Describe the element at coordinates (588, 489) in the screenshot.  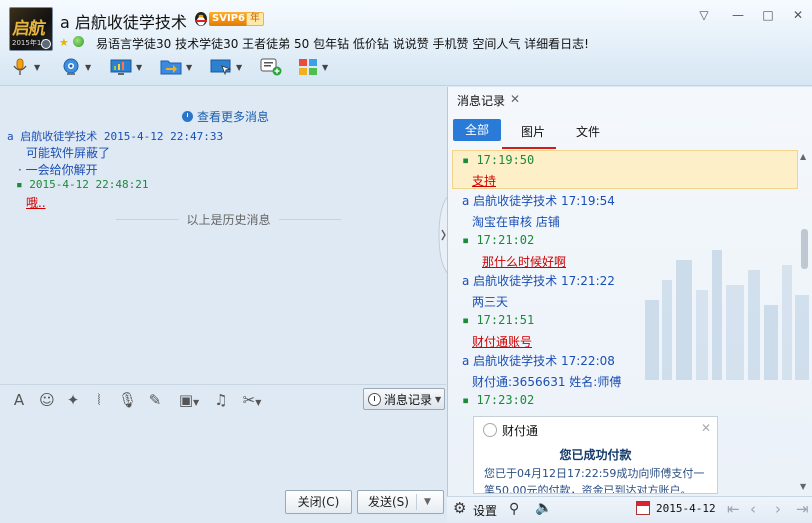
I see `payment-card-line: 笔50.00元的付款，资金已到达对方账户。` at that location.